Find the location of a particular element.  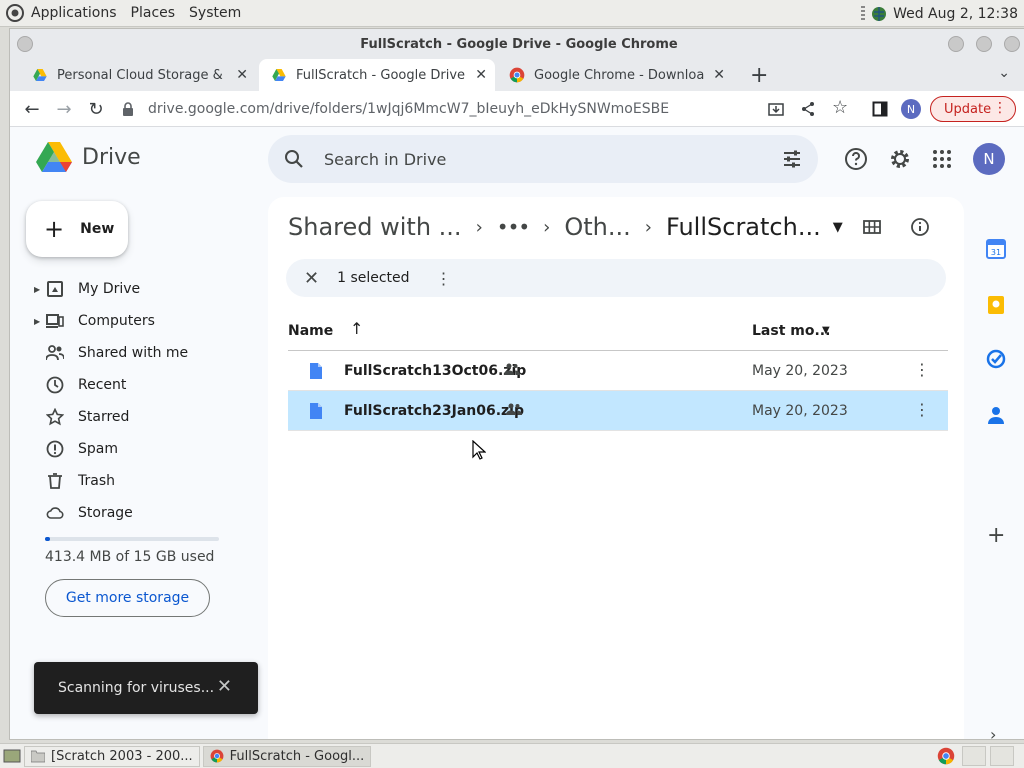

maximize-icon is located at coordinates (984, 44).